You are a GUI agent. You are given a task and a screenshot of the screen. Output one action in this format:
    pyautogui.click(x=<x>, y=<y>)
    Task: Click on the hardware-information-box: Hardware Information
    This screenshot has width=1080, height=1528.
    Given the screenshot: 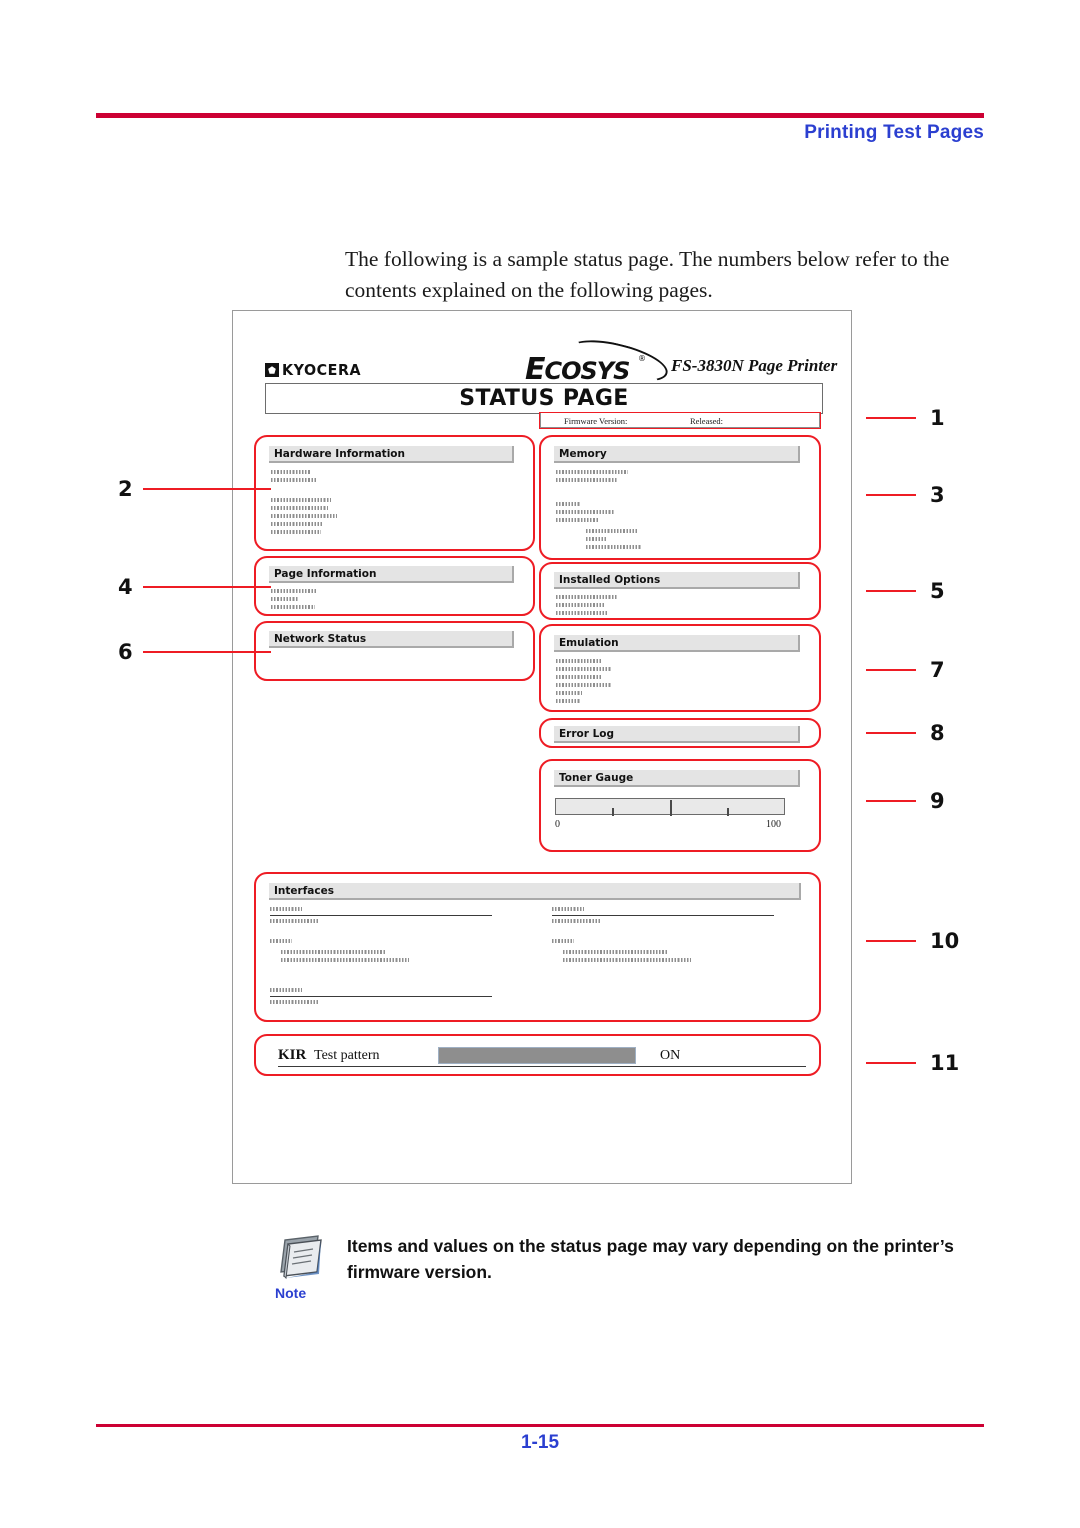 What is the action you would take?
    pyautogui.click(x=394, y=493)
    